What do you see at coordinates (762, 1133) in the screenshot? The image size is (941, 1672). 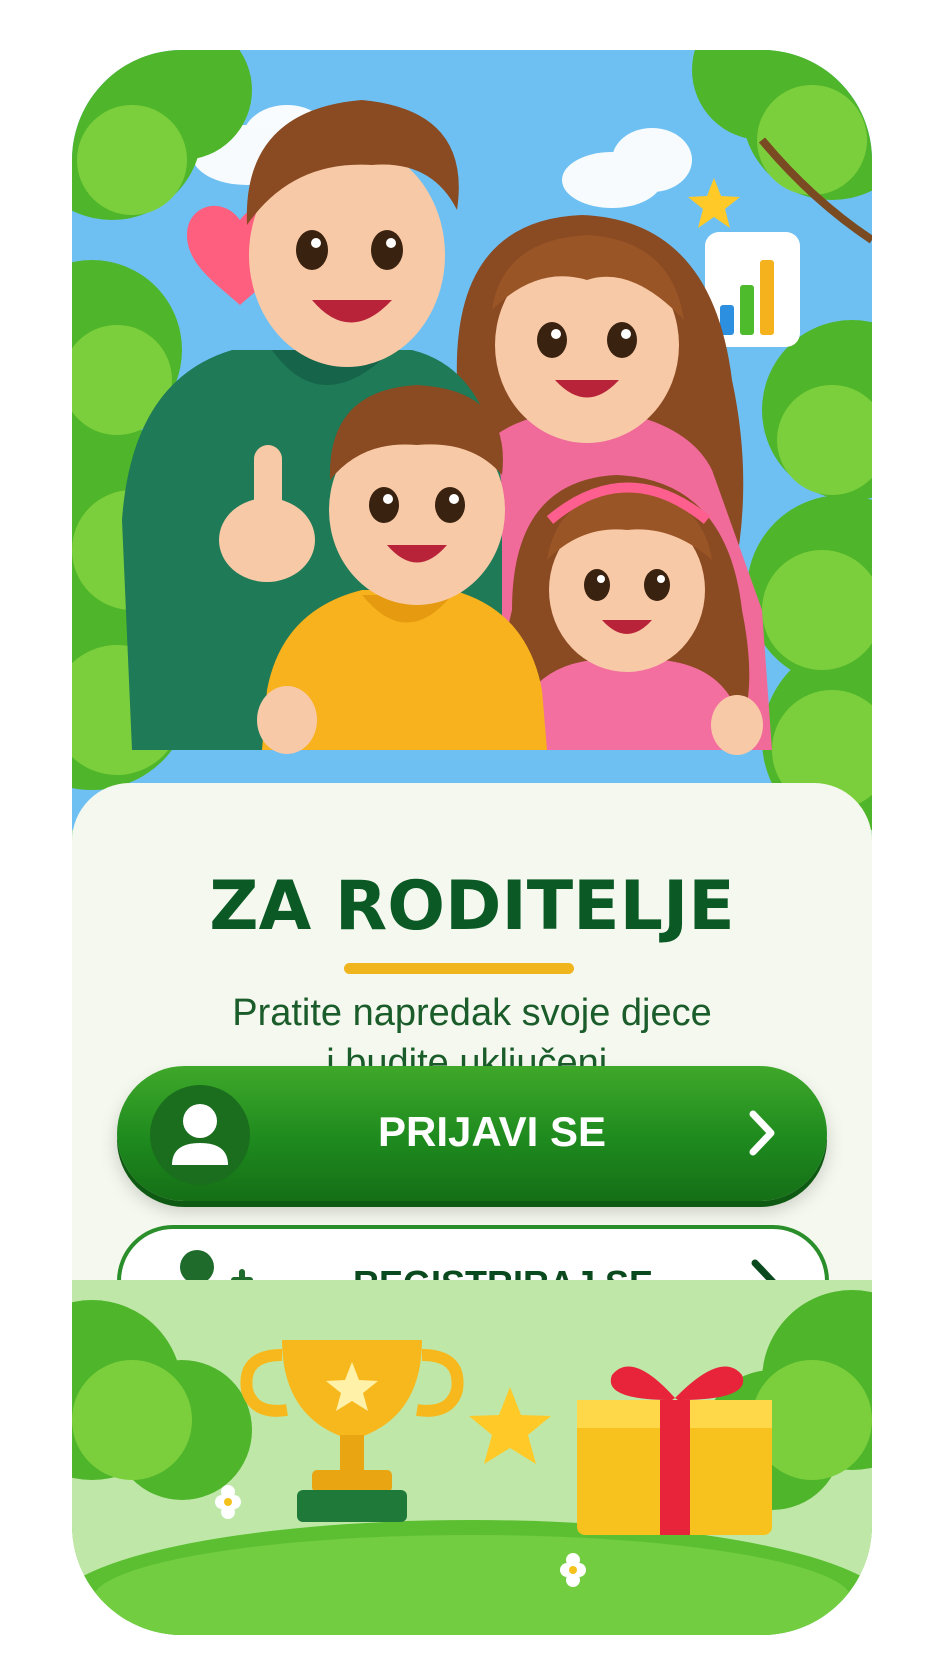 I see `chevron-right-icon` at bounding box center [762, 1133].